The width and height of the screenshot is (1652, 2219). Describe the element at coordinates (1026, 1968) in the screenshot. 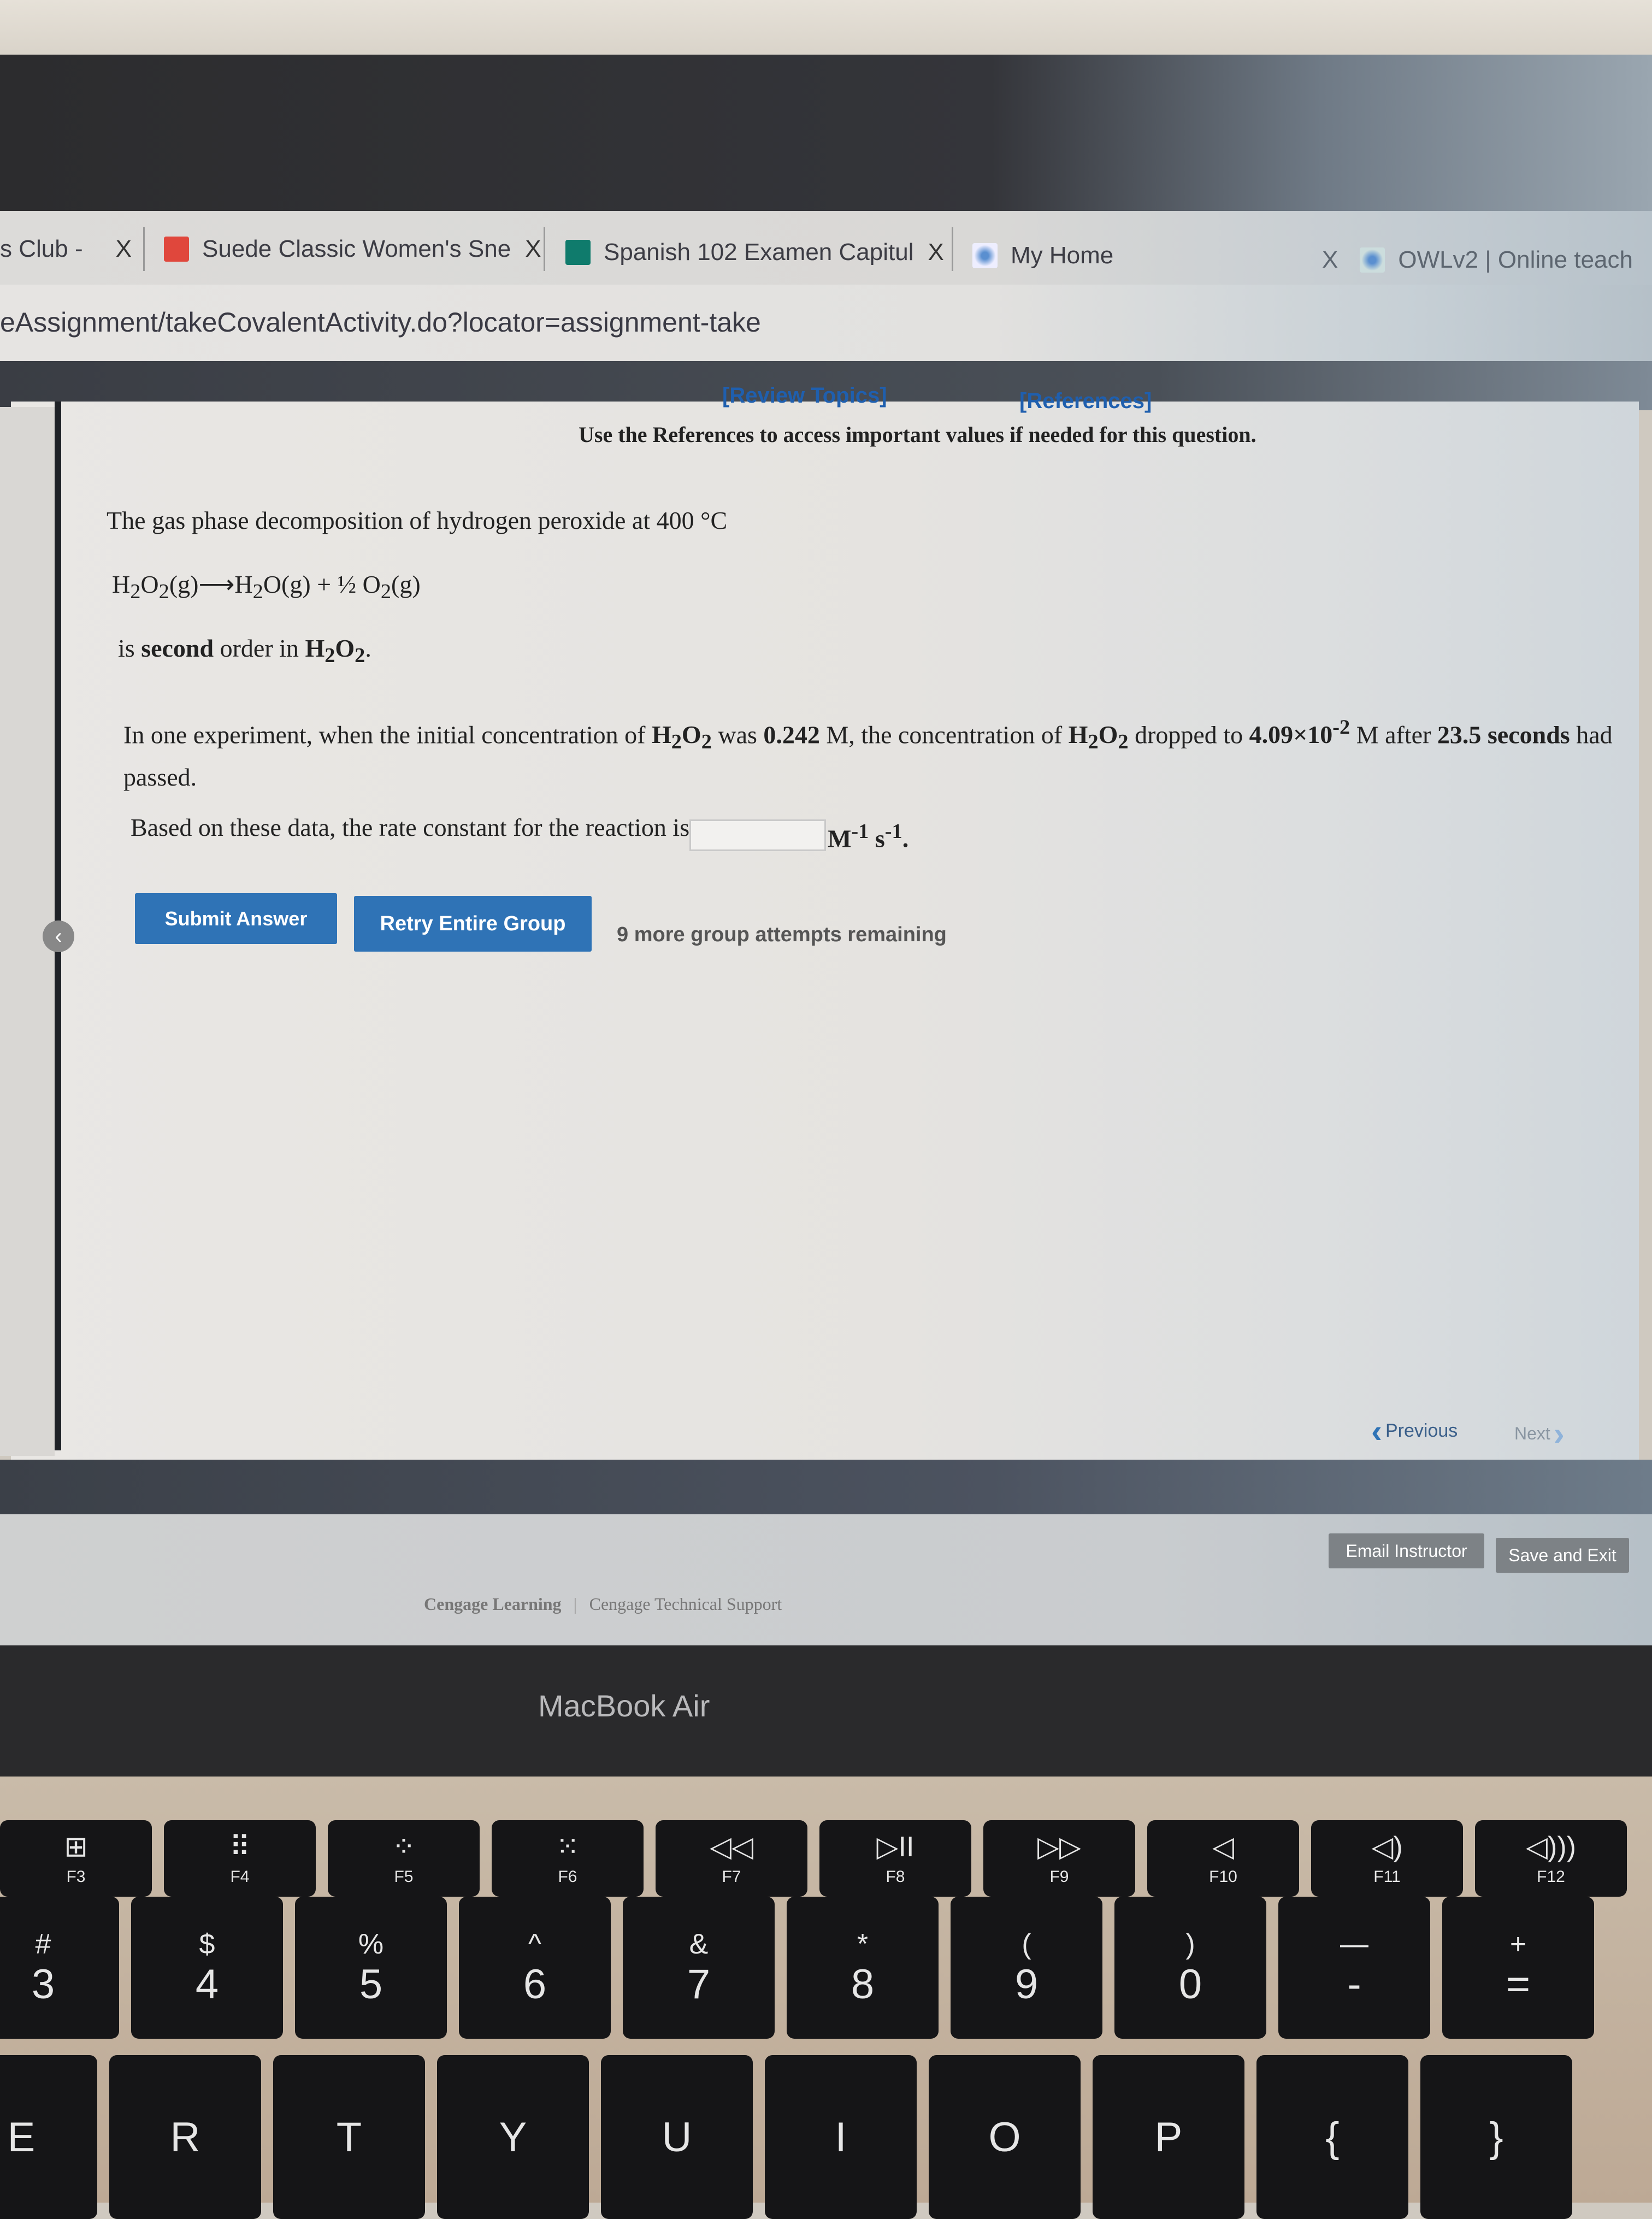

I see `key-number: (9` at that location.